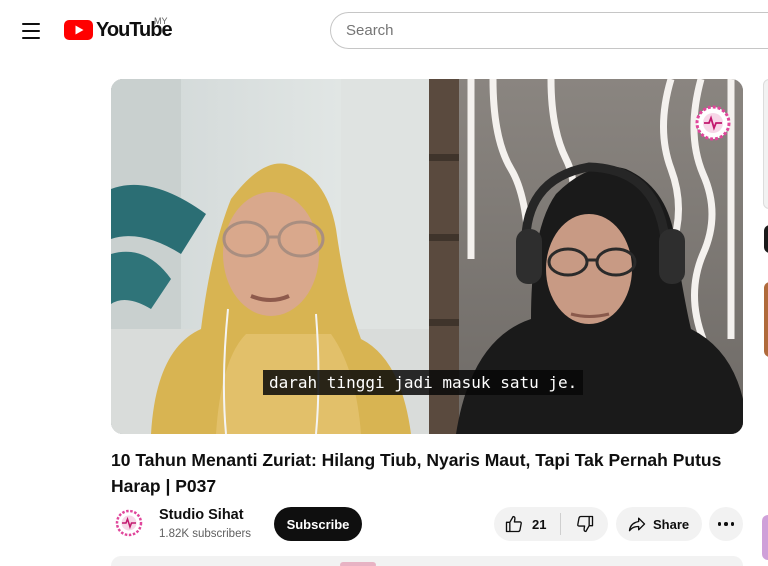 This screenshot has width=768, height=566. What do you see at coordinates (513, 524) in the screenshot?
I see `thumbs-up-icon` at bounding box center [513, 524].